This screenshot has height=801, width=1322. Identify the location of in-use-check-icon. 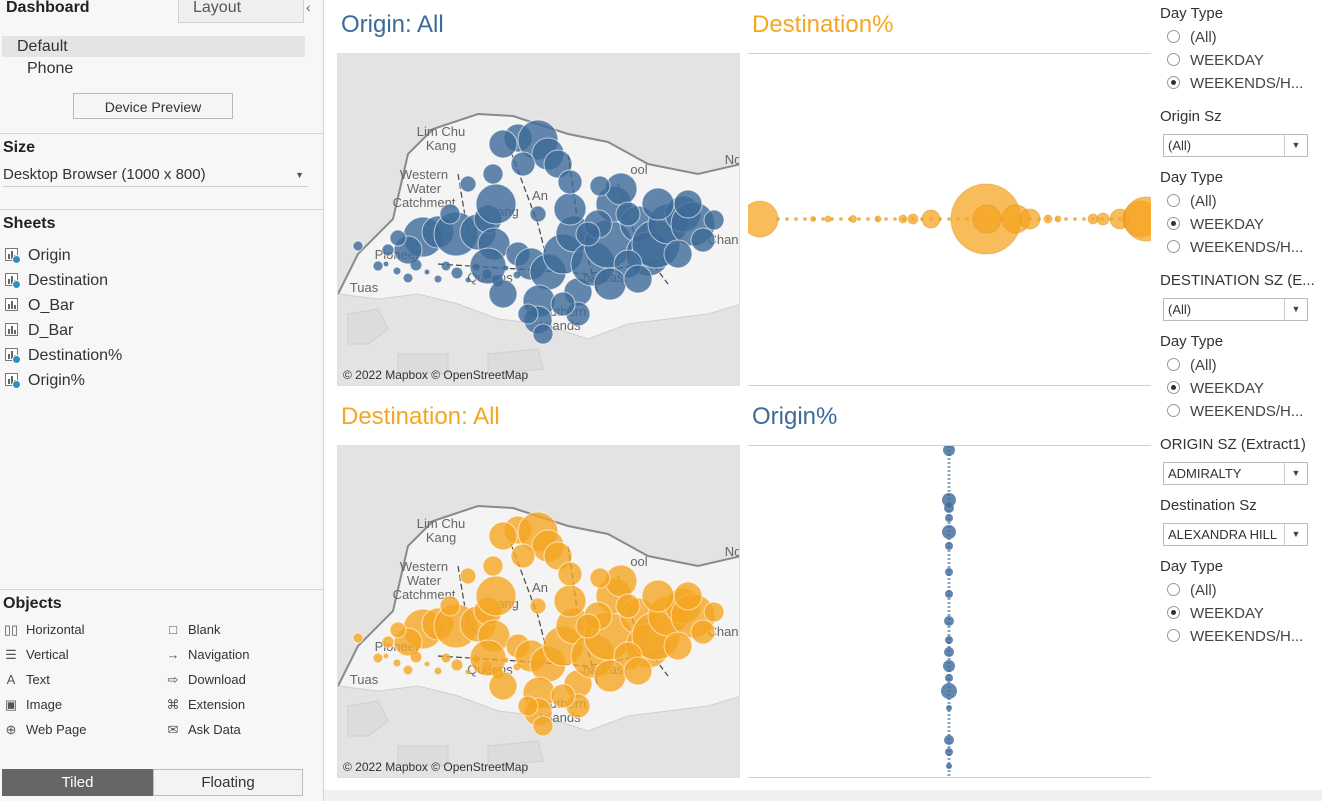
(16, 384).